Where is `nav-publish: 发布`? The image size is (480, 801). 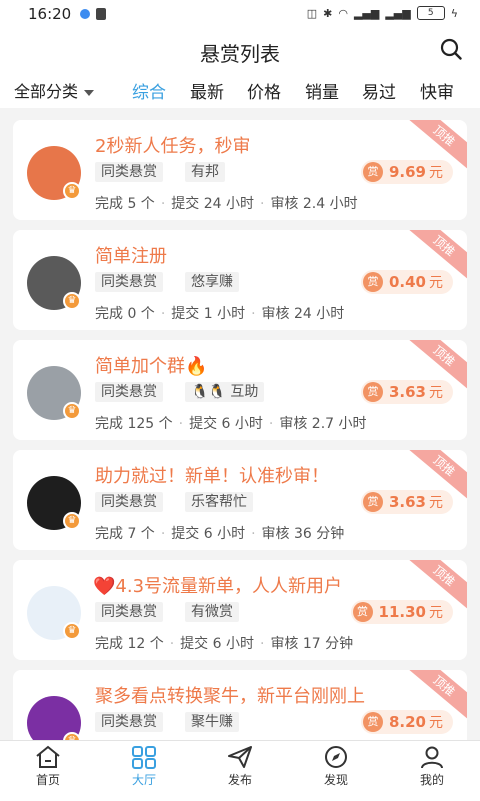
nav-publish: 发布 is located at coordinates (240, 766).